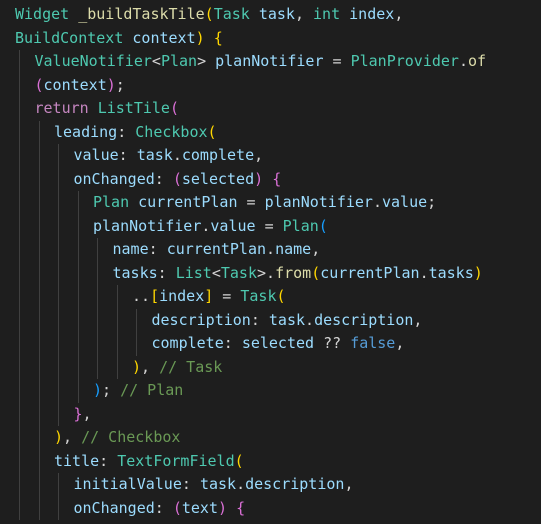 The width and height of the screenshot is (541, 524). I want to click on code-text: BuildContext context) {, so click(119, 39).